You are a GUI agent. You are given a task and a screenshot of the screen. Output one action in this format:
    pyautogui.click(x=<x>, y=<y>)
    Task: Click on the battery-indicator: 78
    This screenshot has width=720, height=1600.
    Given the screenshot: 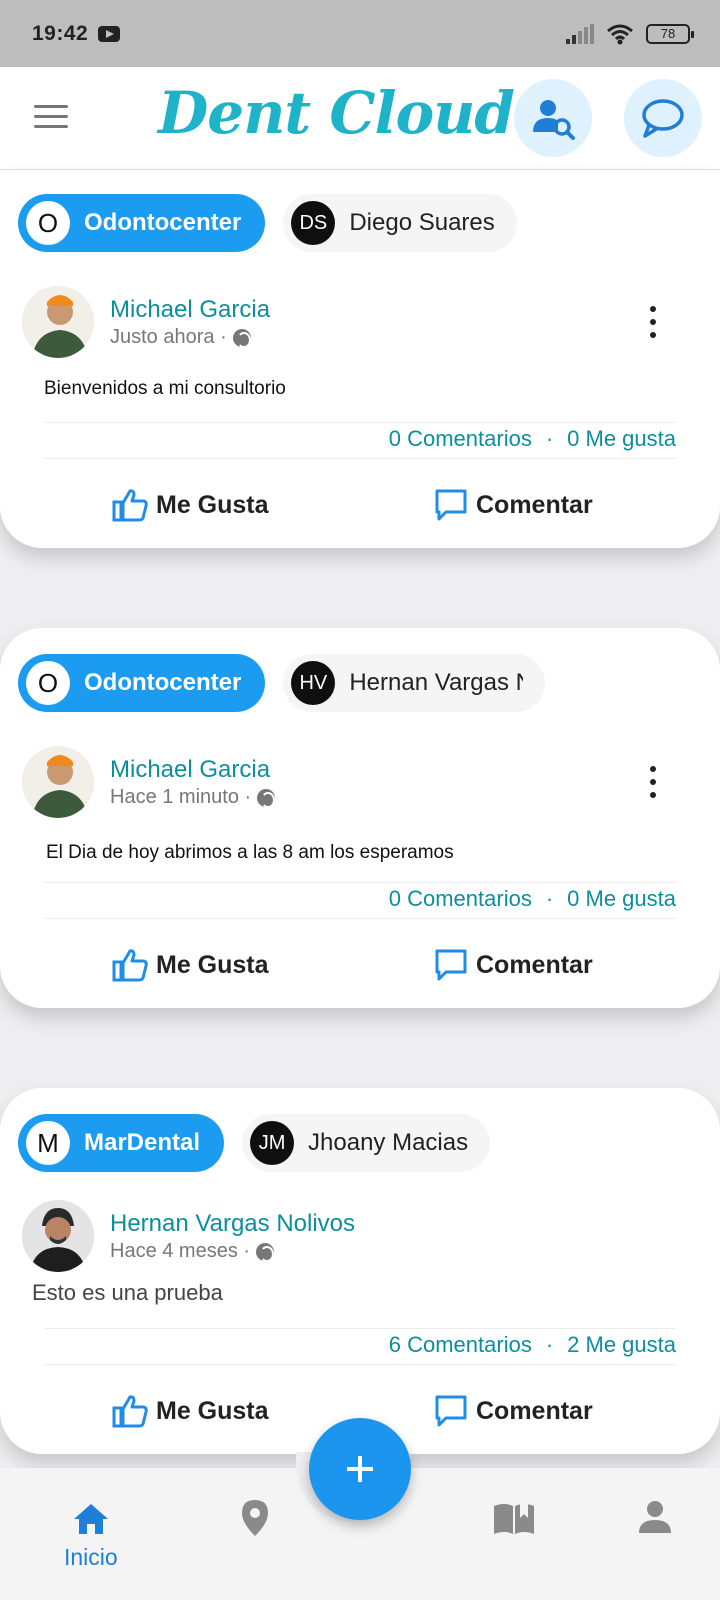 What is the action you would take?
    pyautogui.click(x=670, y=33)
    